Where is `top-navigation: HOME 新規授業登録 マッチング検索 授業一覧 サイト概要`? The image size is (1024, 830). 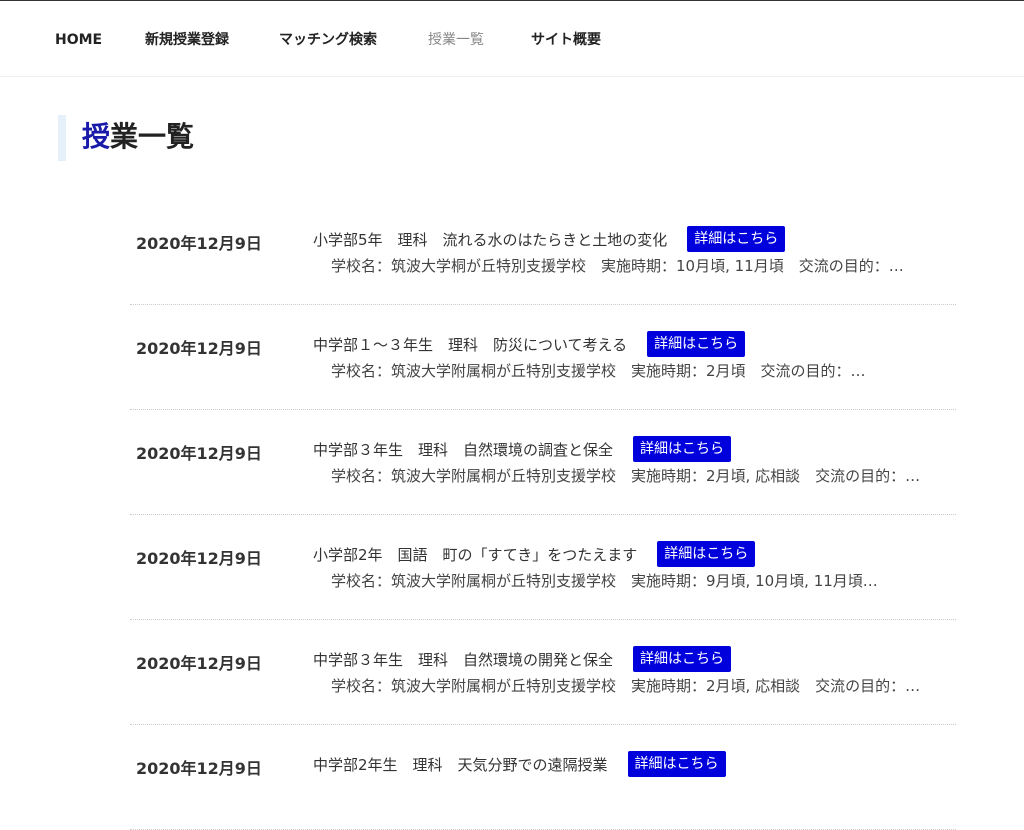 top-navigation: HOME 新規授業登録 マッチング検索 授業一覧 サイト概要 is located at coordinates (512, 39).